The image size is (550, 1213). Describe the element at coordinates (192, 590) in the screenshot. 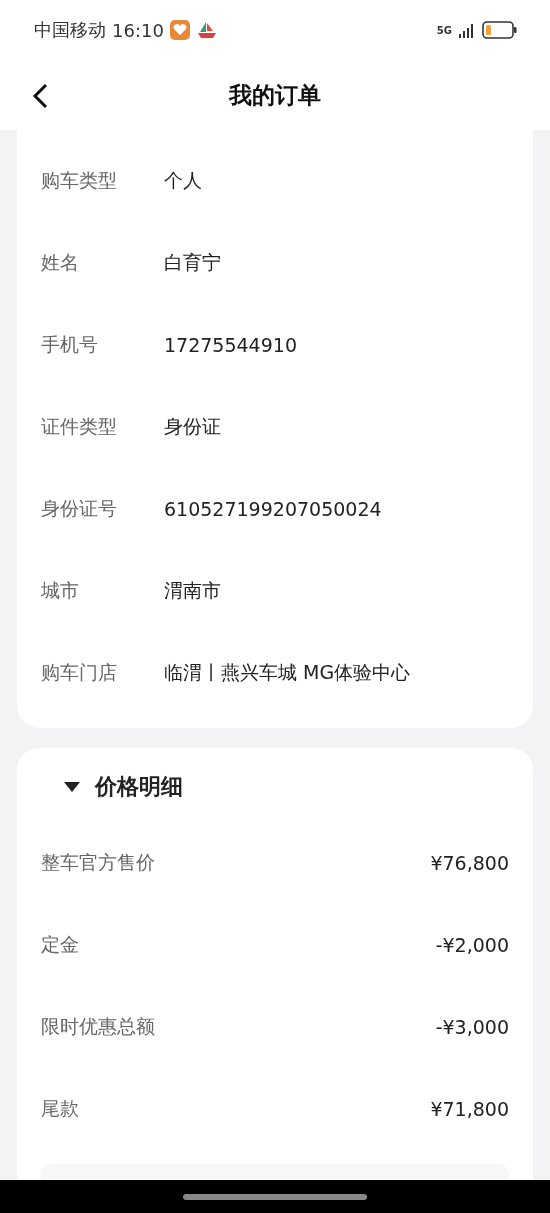

I see `field-value: 渭南市` at that location.